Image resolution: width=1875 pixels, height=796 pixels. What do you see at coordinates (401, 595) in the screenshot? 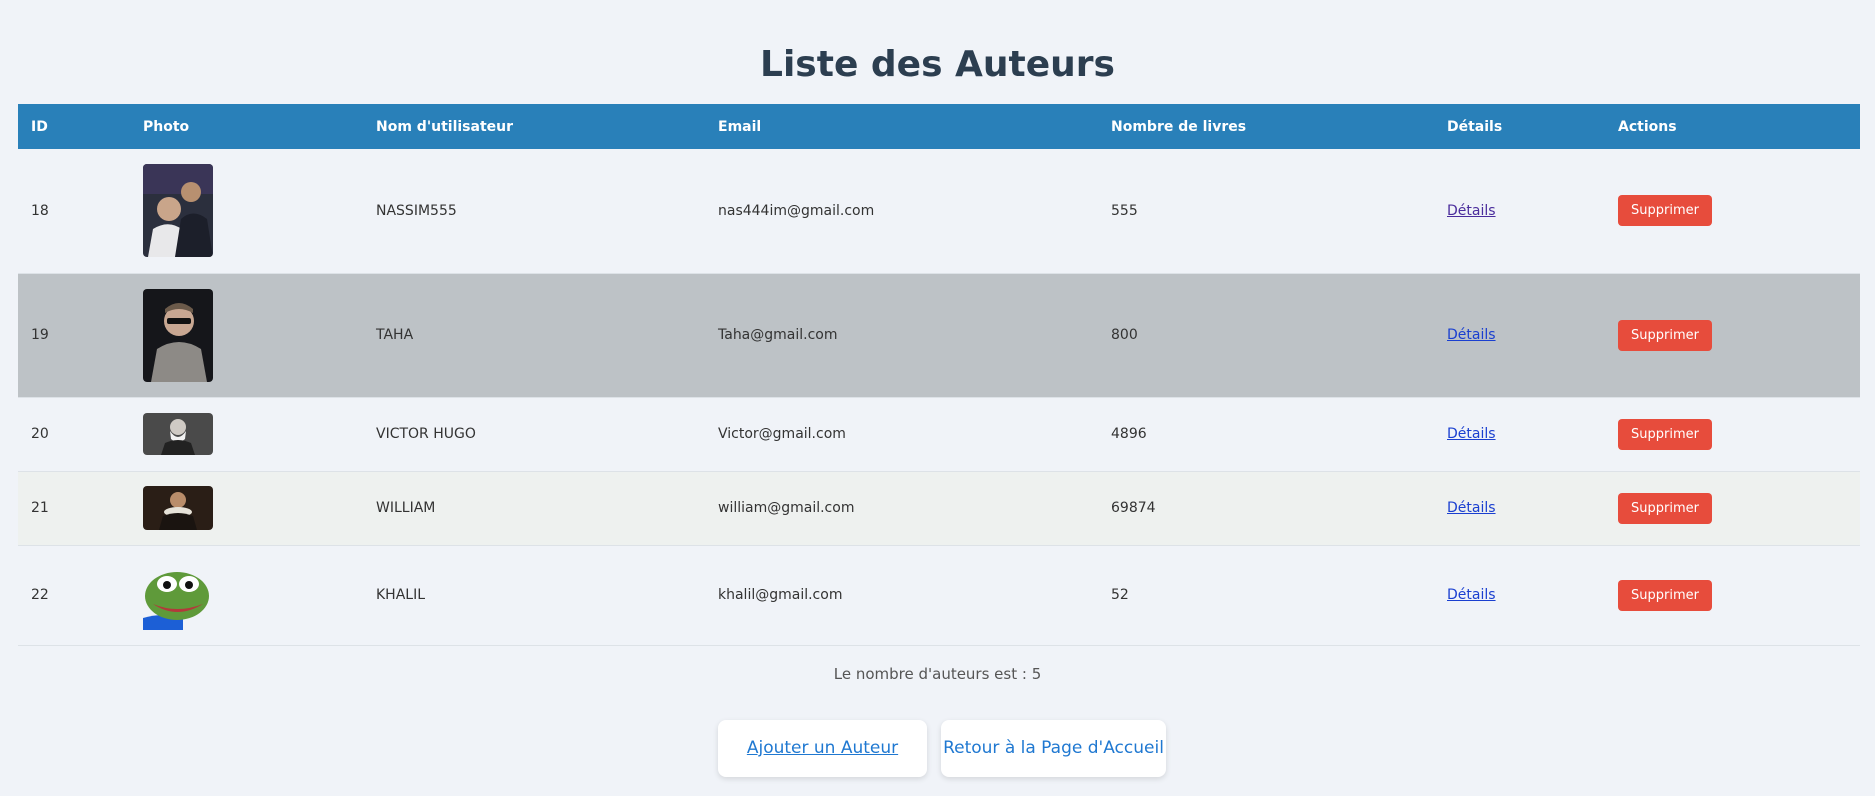
I see `cell-username: KHALIL` at bounding box center [401, 595].